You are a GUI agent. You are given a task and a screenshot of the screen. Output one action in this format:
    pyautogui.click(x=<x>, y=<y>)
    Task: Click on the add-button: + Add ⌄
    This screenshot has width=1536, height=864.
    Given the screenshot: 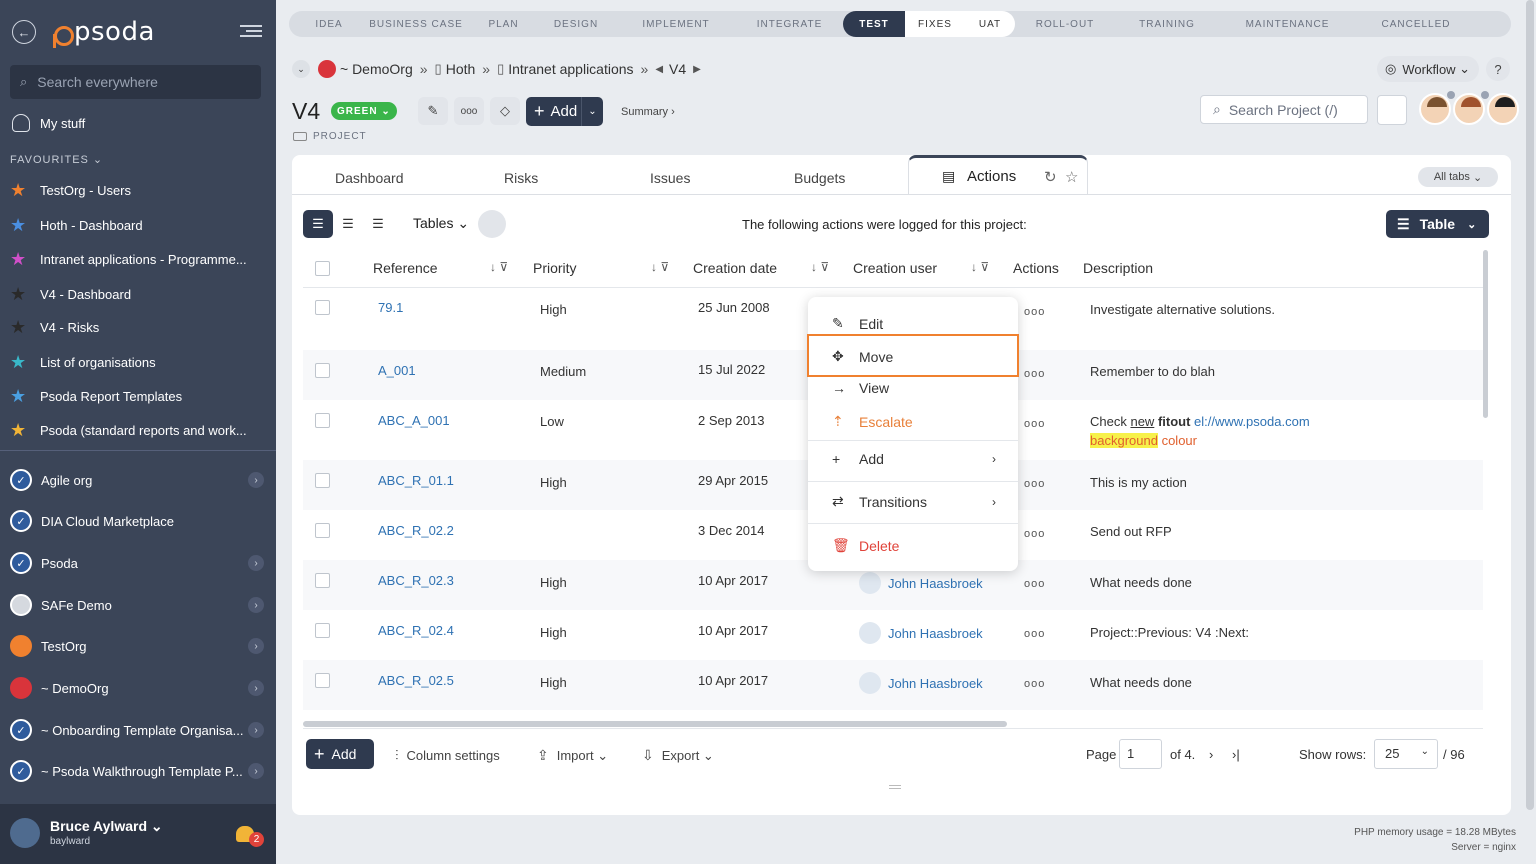 What is the action you would take?
    pyautogui.click(x=564, y=111)
    